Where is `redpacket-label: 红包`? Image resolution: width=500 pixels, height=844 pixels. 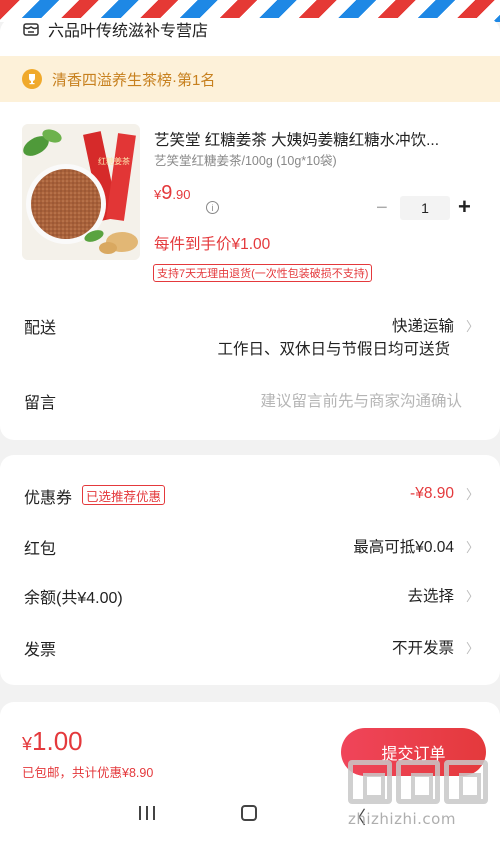
redpacket-label: 红包 is located at coordinates (40, 549).